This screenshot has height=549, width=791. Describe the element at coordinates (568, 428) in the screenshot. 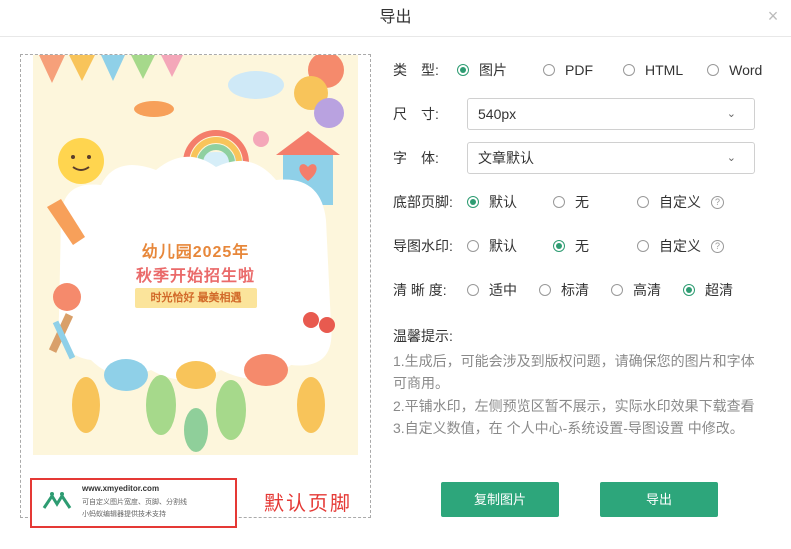

I see `tip-line-3: 3.自定义数值，在 个人中心-系统设置-导图设置 中修改。` at that location.